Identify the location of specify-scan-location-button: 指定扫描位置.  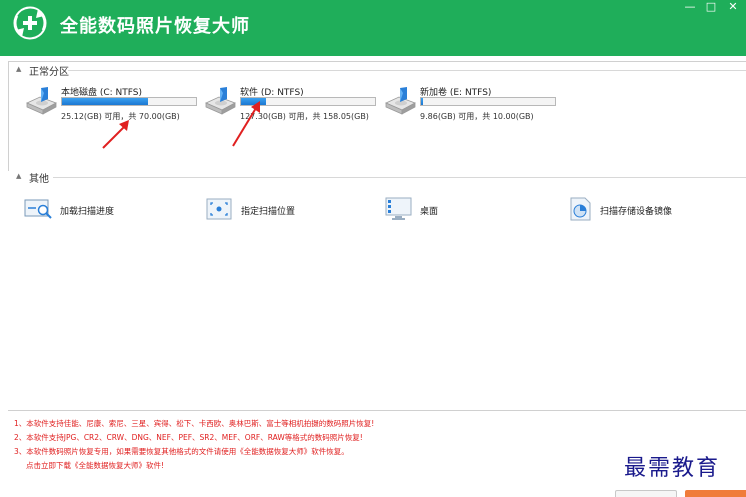
(290, 210).